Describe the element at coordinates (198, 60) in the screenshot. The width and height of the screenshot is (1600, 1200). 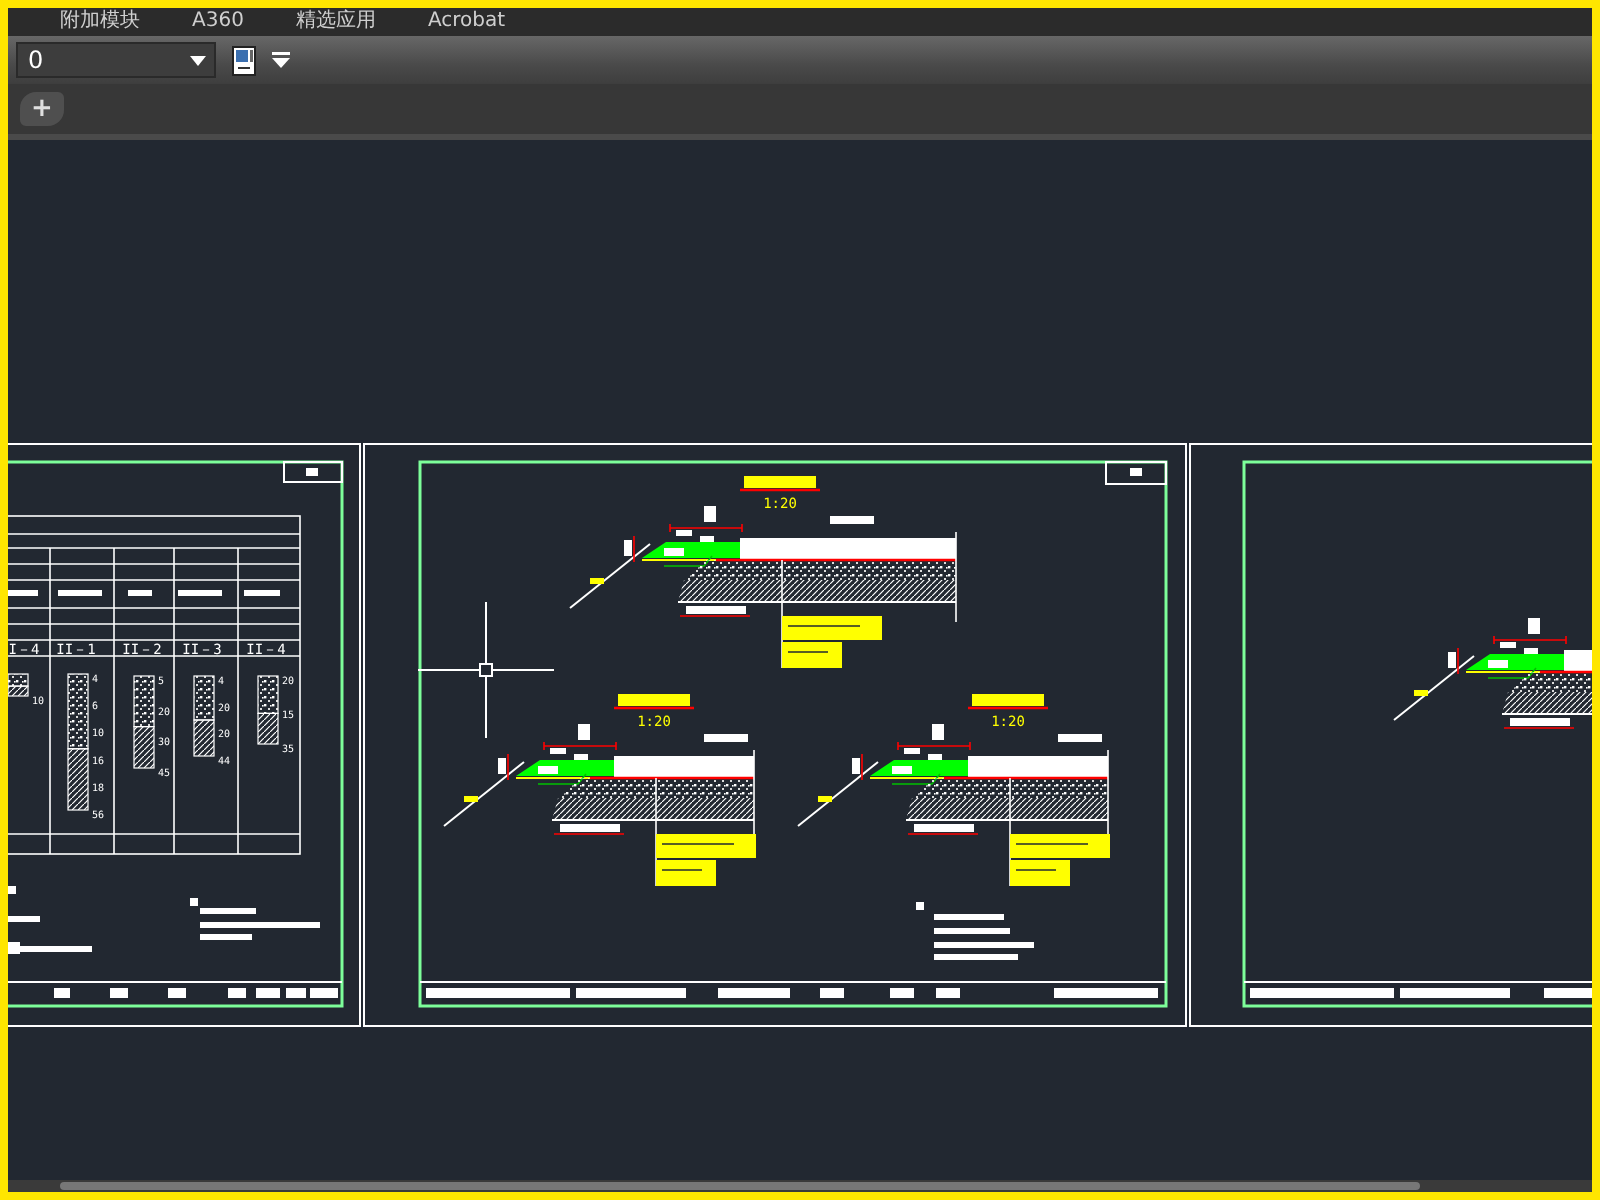
I see `caret-icon` at that location.